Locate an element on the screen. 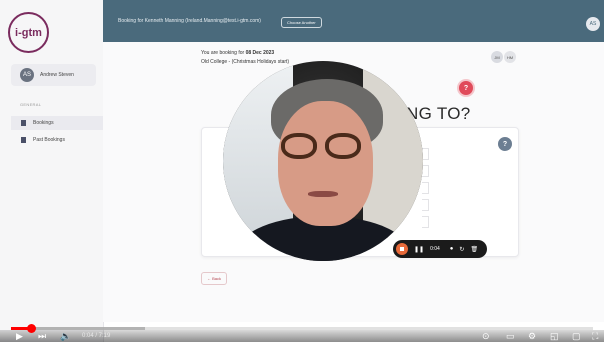 The width and height of the screenshot is (604, 342). next-icon: ⏭ is located at coordinates (42, 336).